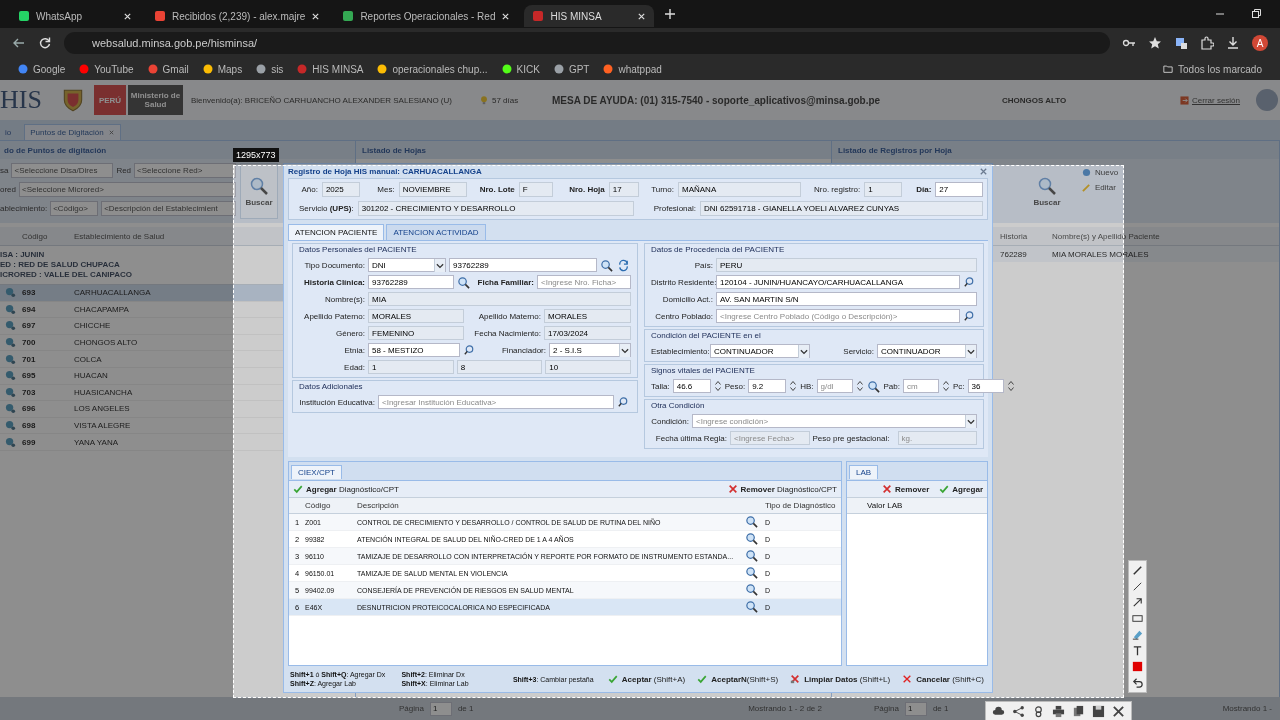 This screenshot has width=1280, height=720. I want to click on address-bar: websalud.minsa.gob.pe/hisminsa/, so click(587, 43).